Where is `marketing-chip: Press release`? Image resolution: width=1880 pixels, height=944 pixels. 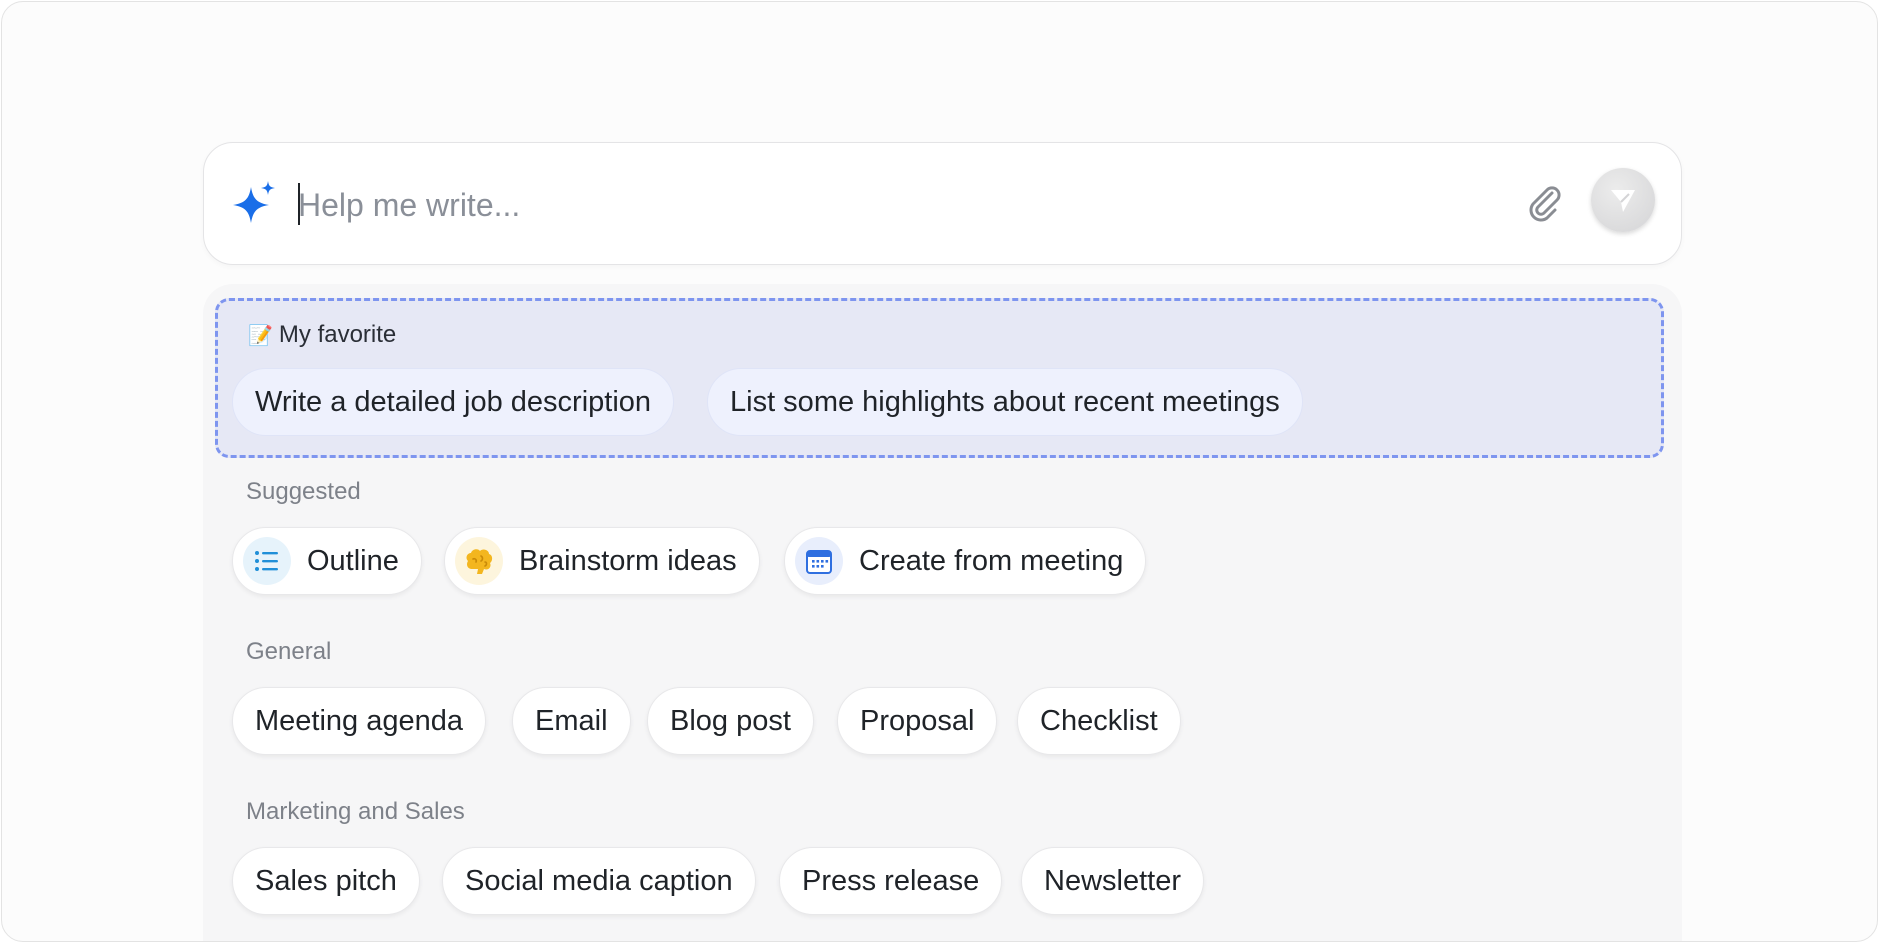
marketing-chip: Press release is located at coordinates (891, 881).